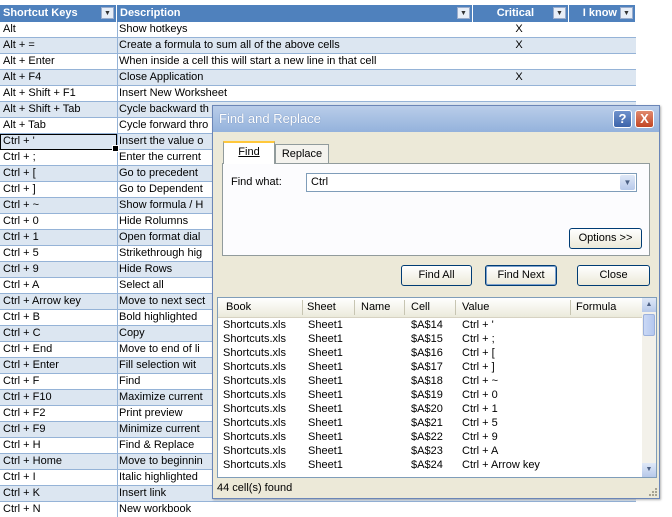  I want to click on close-button: Close, so click(613, 275).